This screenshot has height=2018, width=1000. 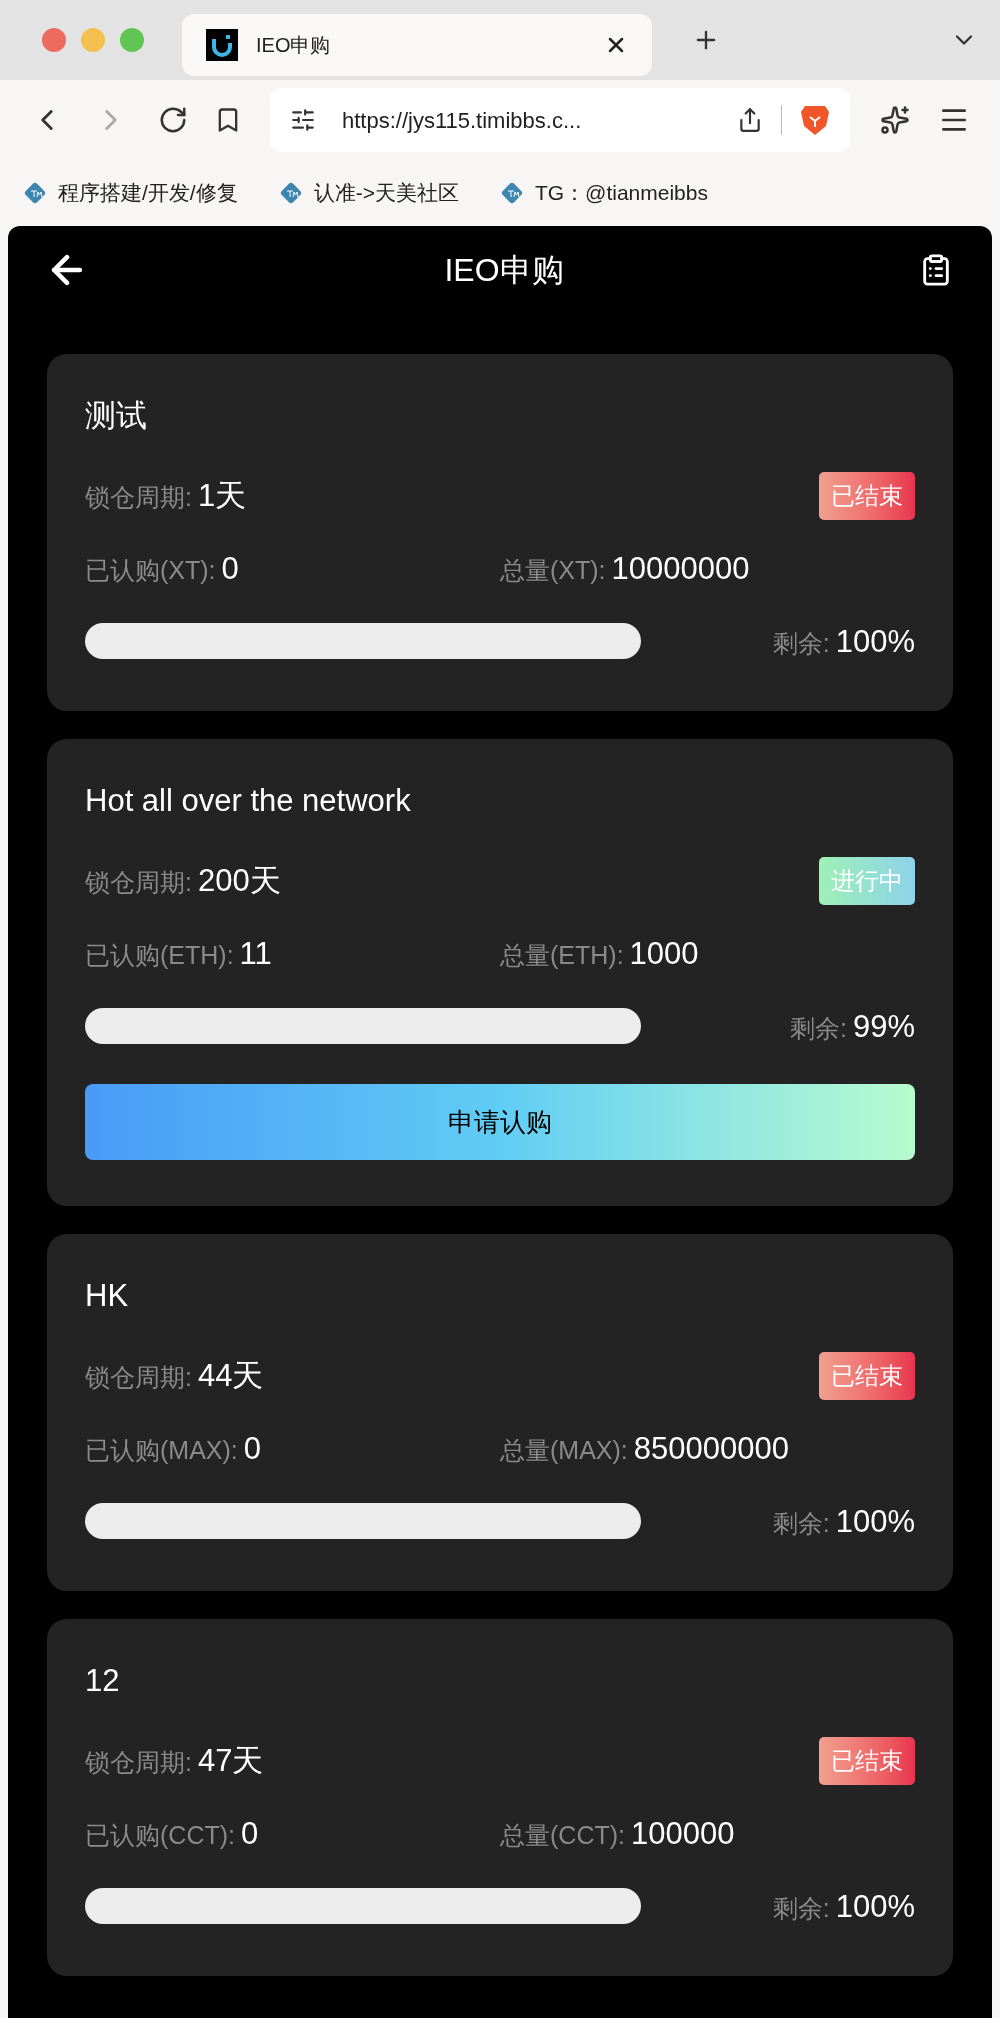 I want to click on reload-icon, so click(x=173, y=120).